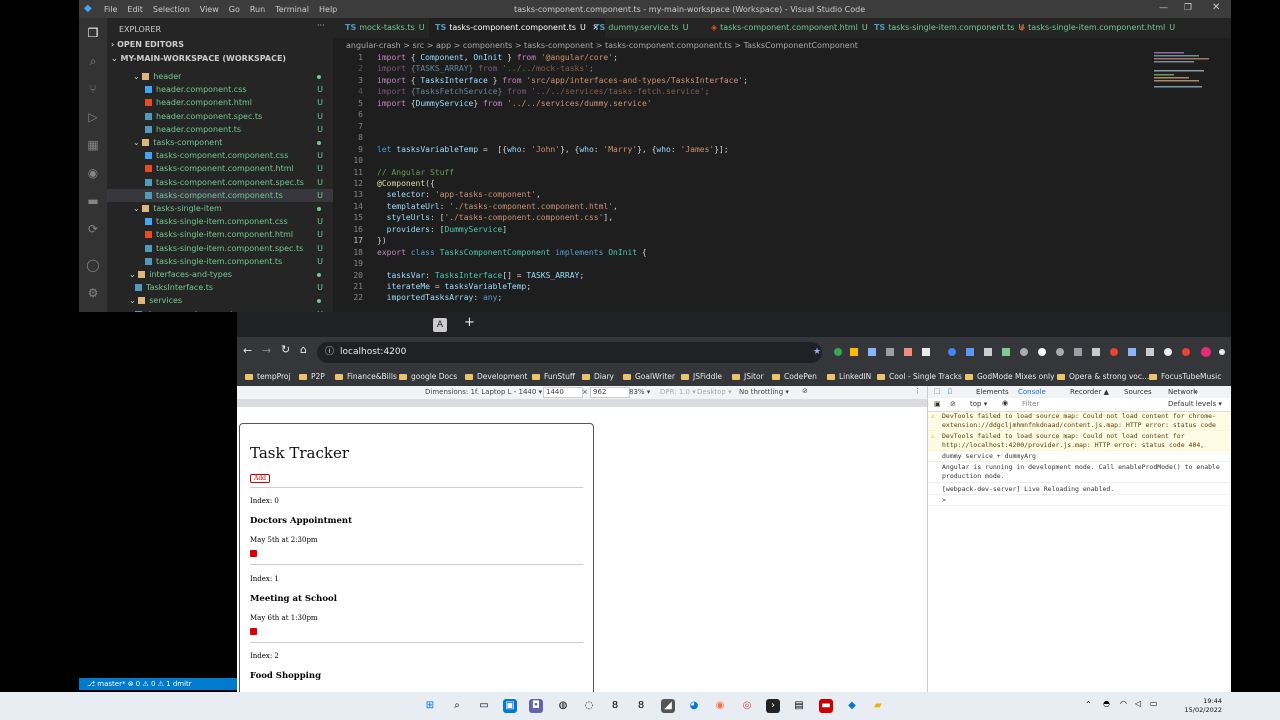 The width and height of the screenshot is (1280, 720). Describe the element at coordinates (748, 377) in the screenshot. I see `bookmark-item: JSitor` at that location.